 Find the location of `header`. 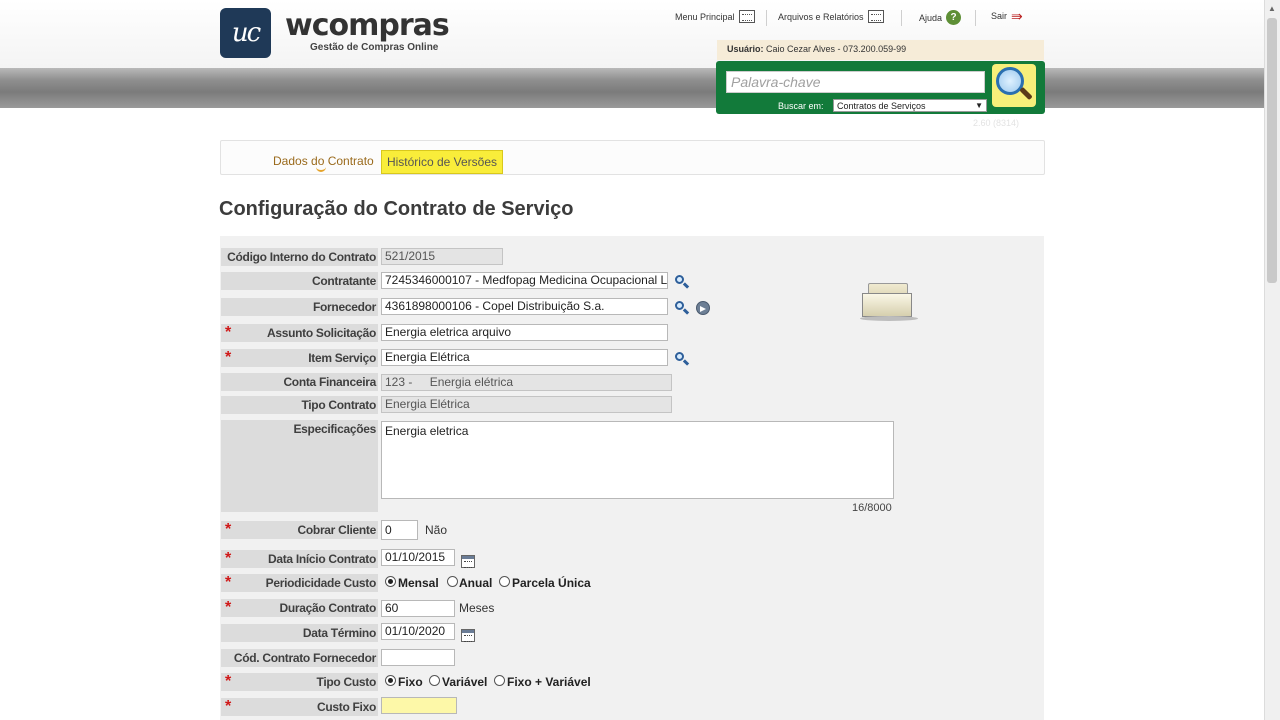

header is located at coordinates (632, 34).